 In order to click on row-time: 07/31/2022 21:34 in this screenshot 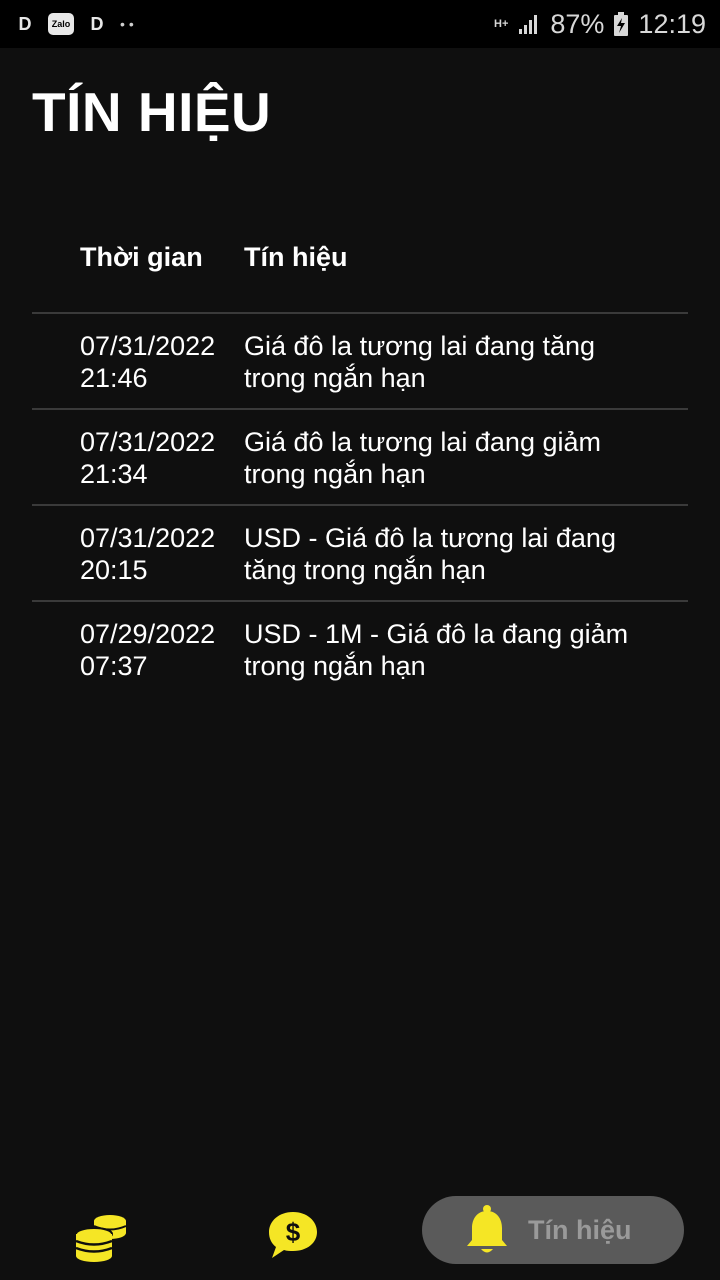, I will do `click(148, 458)`.